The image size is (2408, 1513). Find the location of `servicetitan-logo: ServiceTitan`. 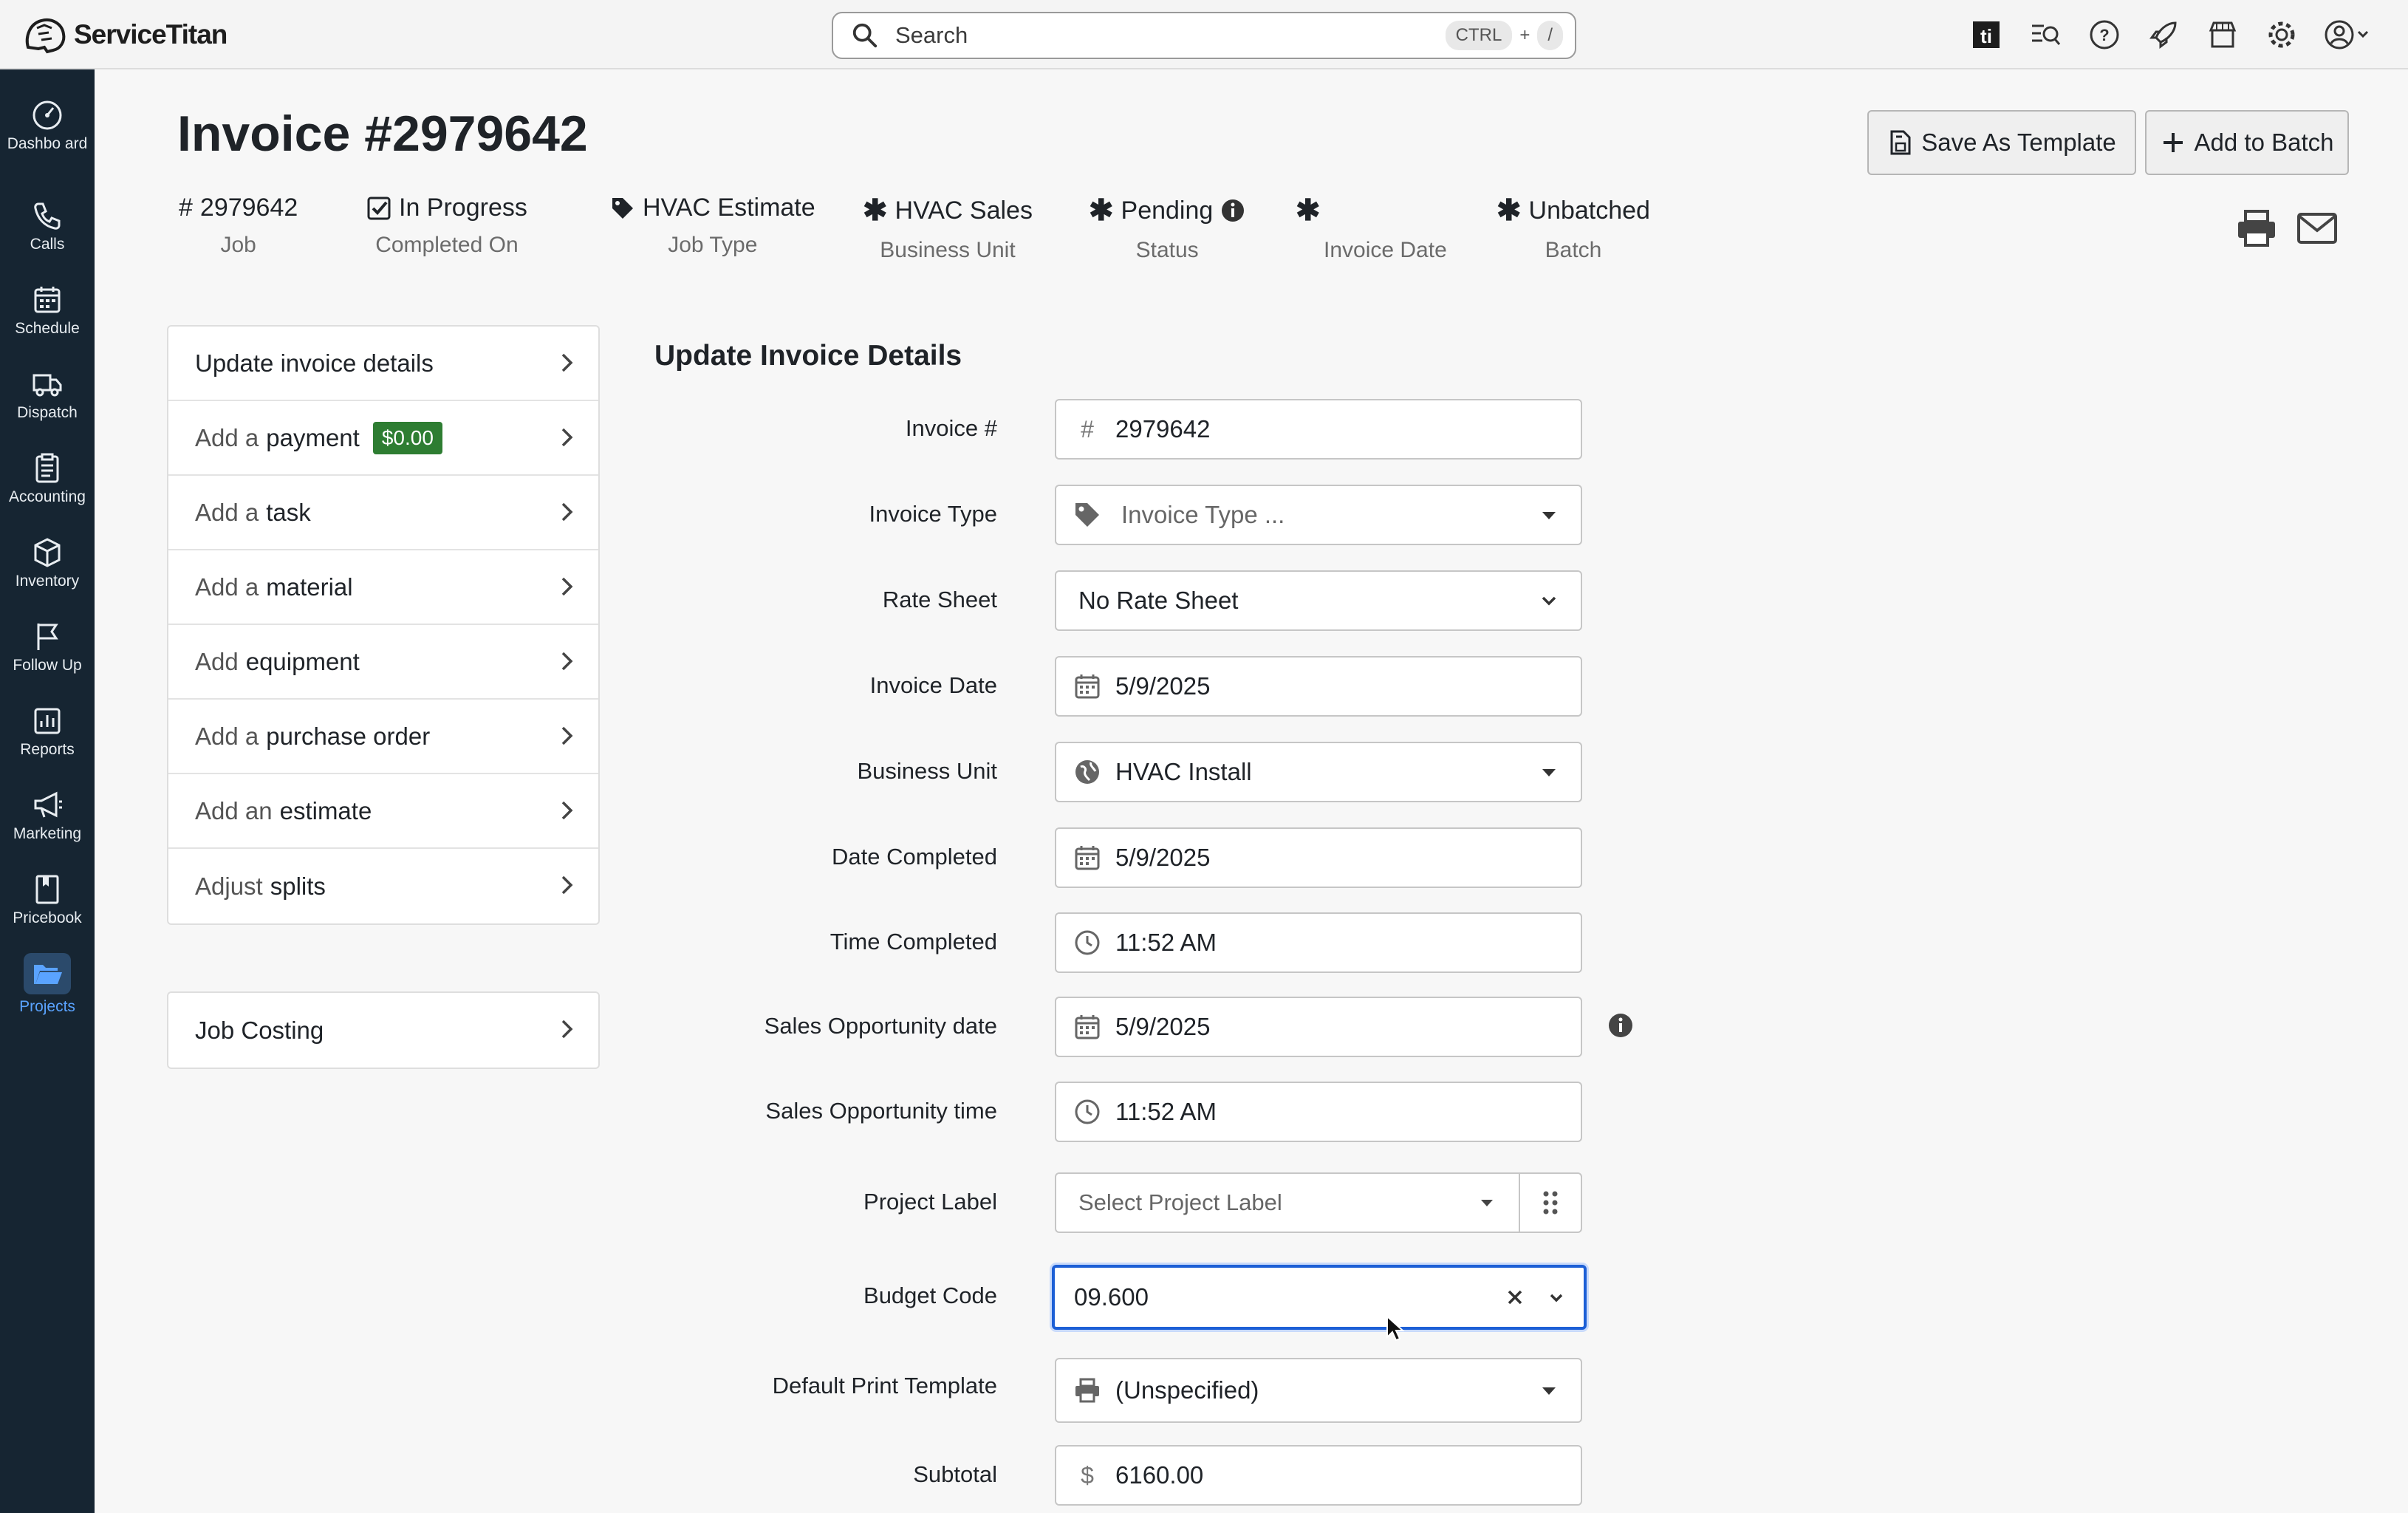

servicetitan-logo: ServiceTitan is located at coordinates (125, 35).